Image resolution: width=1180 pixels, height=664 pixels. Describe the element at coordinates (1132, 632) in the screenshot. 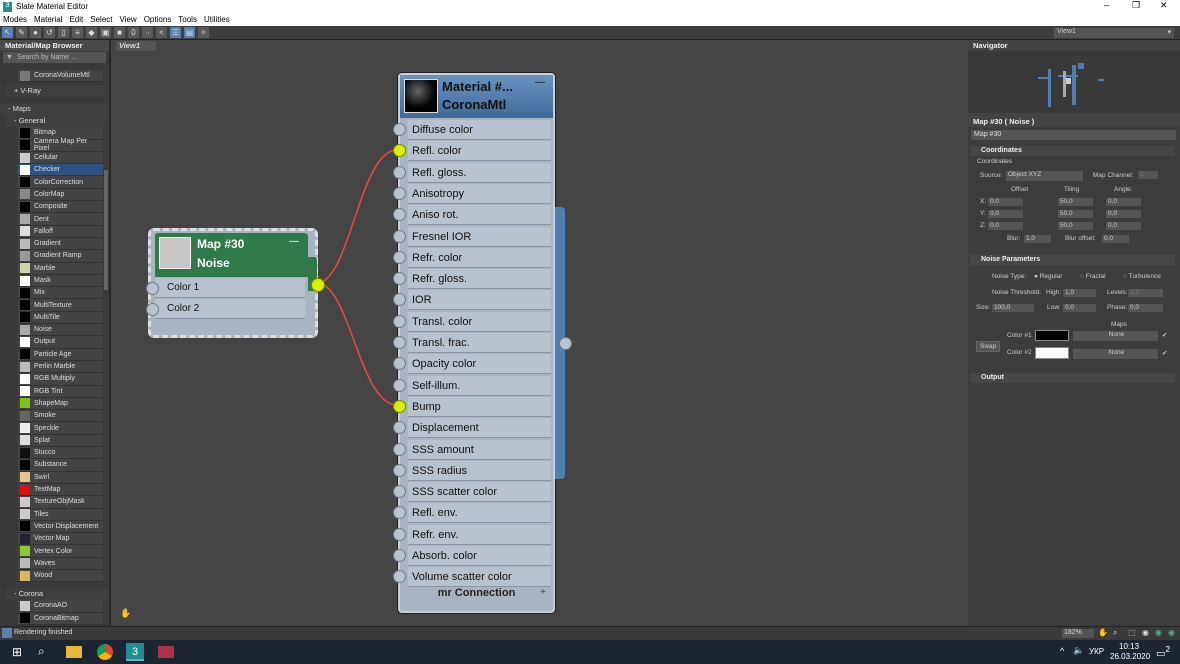

I see `zoom-region-icon: ⬚` at that location.